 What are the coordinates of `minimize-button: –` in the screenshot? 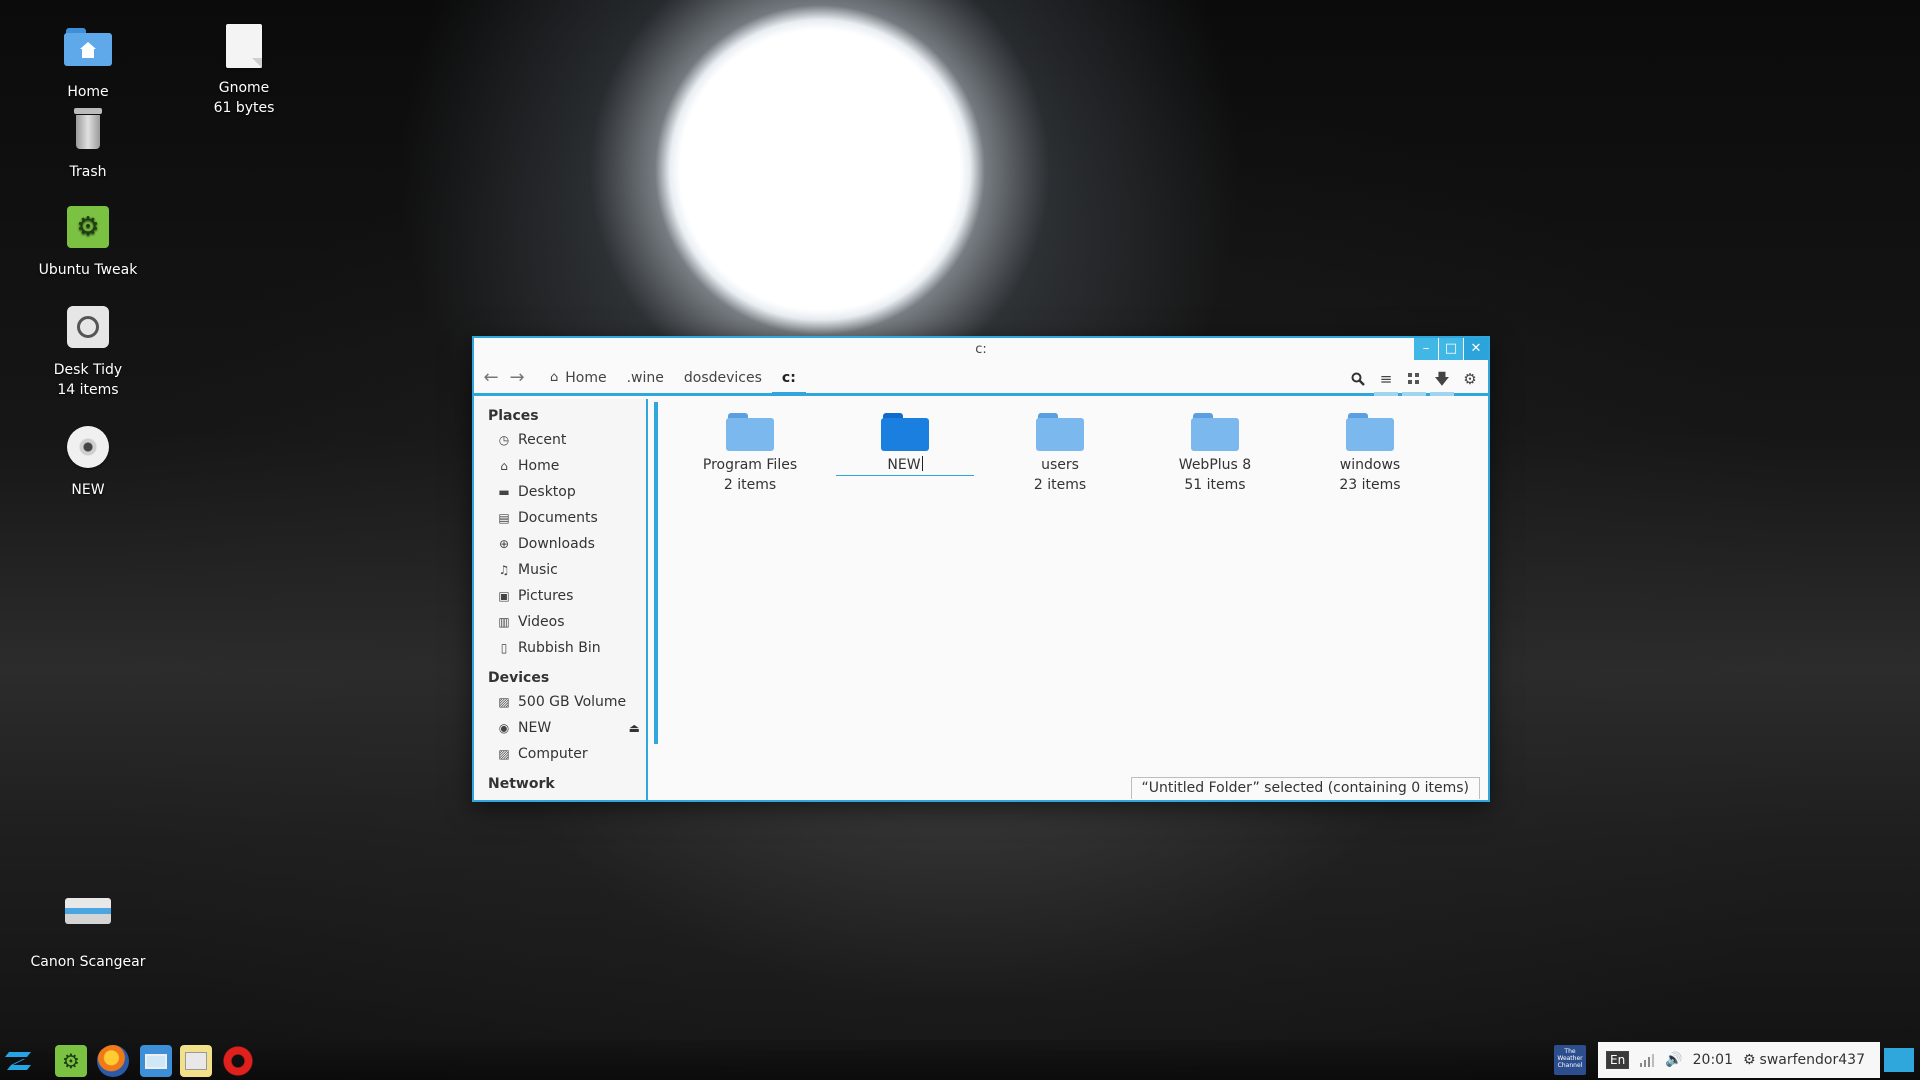 It's located at (1426, 349).